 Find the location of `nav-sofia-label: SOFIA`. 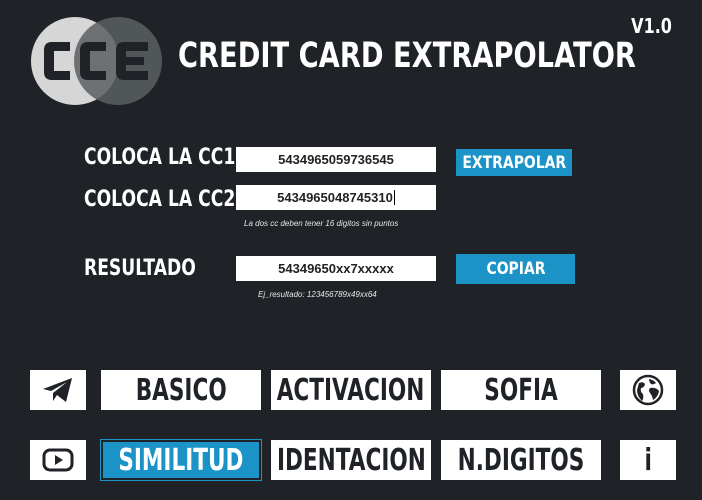

nav-sofia-label: SOFIA is located at coordinates (521, 390).